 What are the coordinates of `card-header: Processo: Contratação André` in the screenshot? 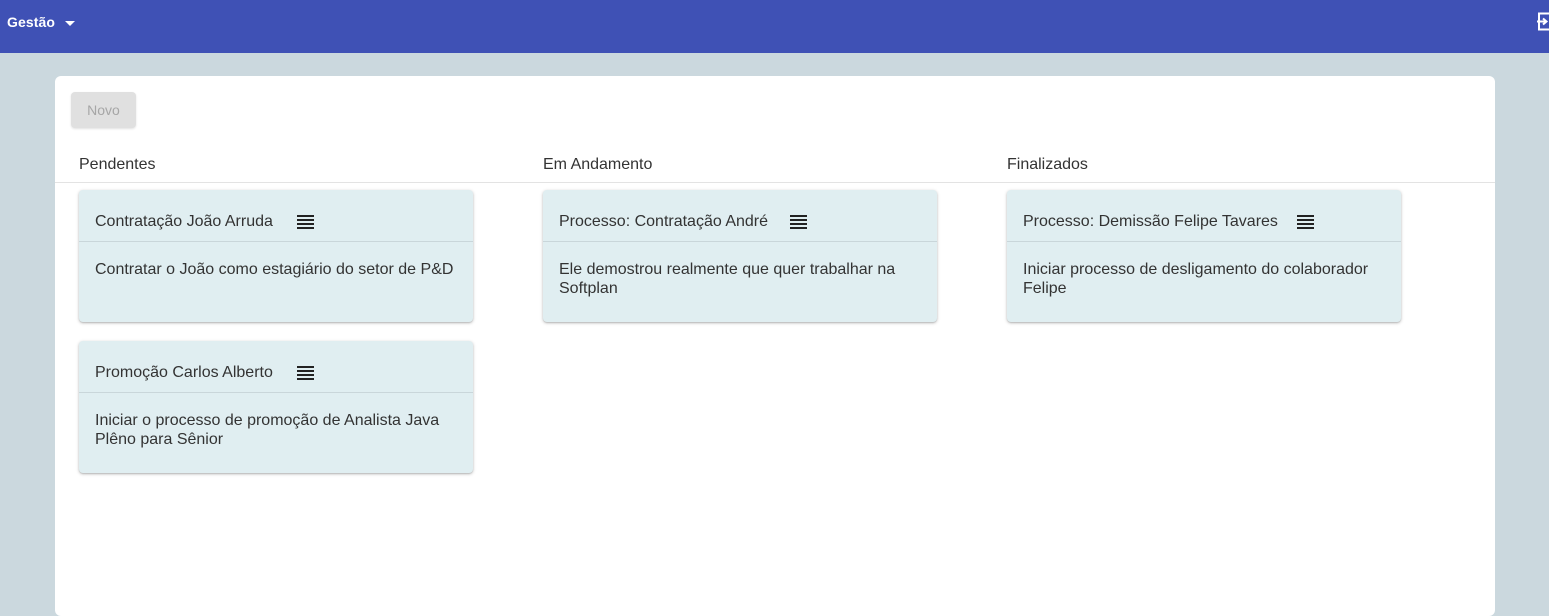 It's located at (740, 216).